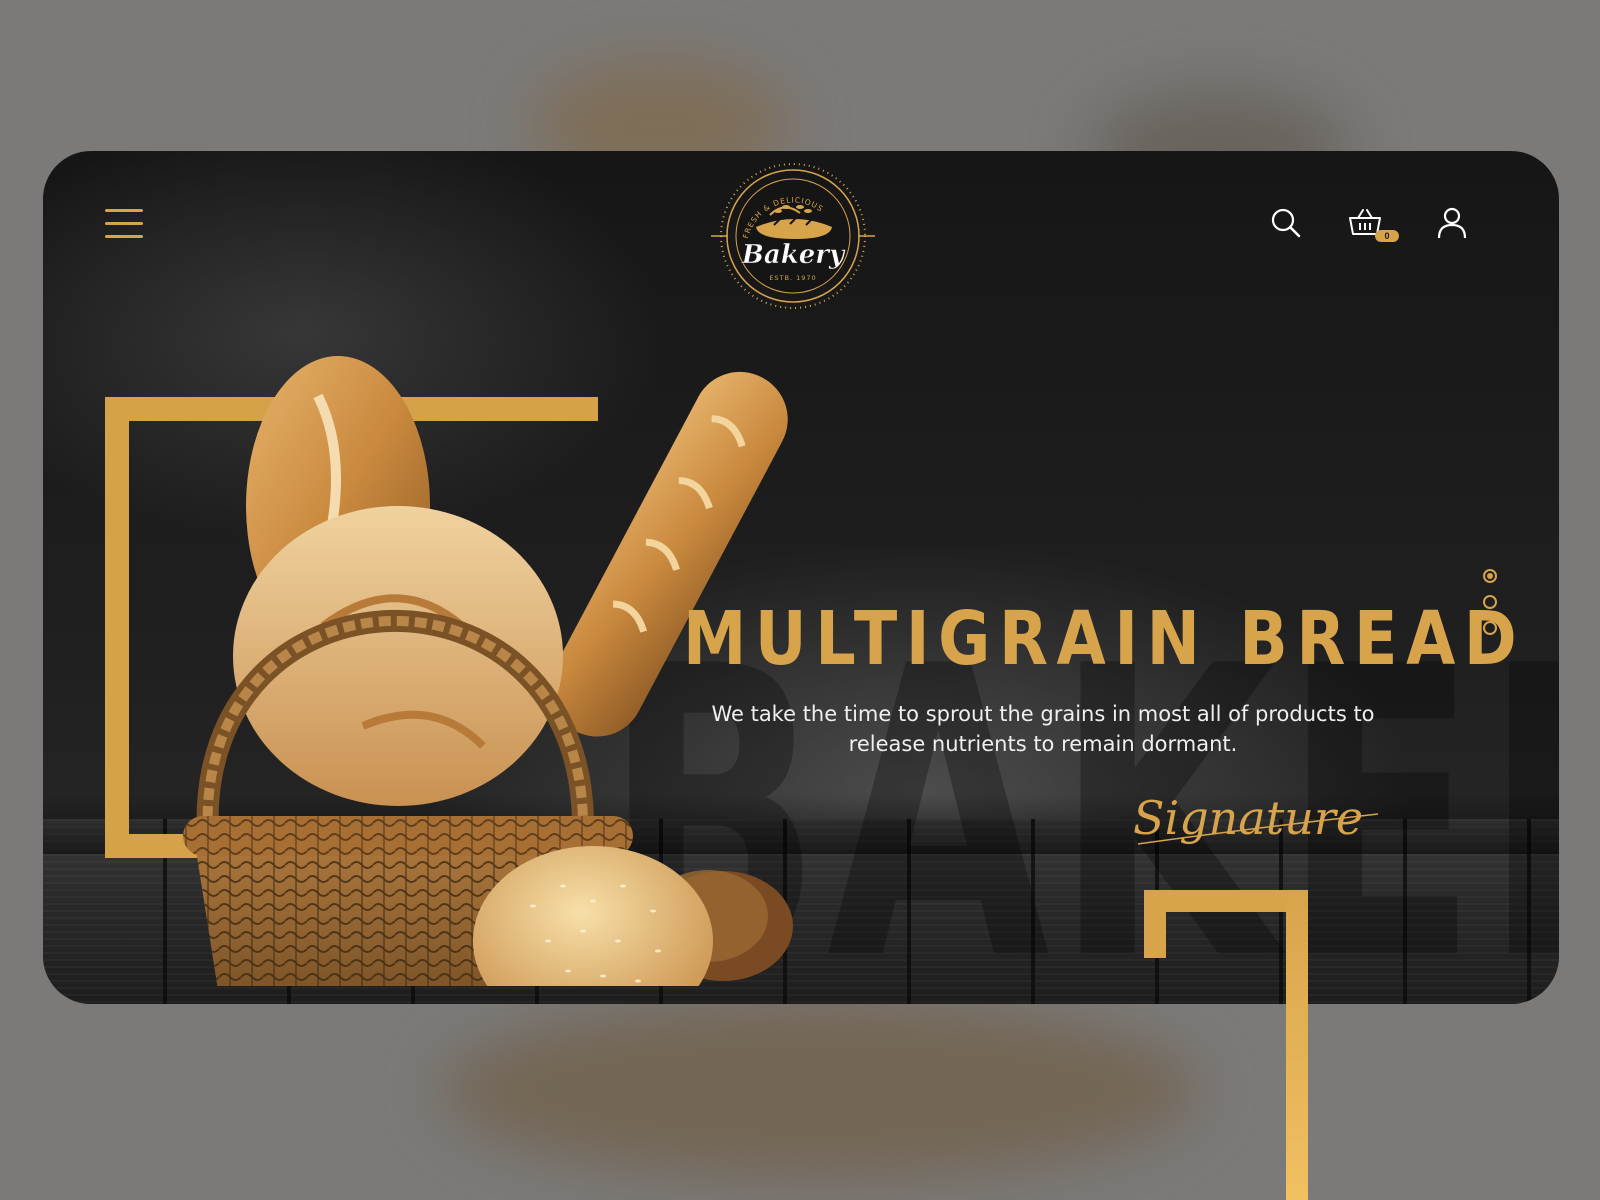  Describe the element at coordinates (1104, 639) in the screenshot. I see `hero-title: MULTIGRAIN BREAD` at that location.